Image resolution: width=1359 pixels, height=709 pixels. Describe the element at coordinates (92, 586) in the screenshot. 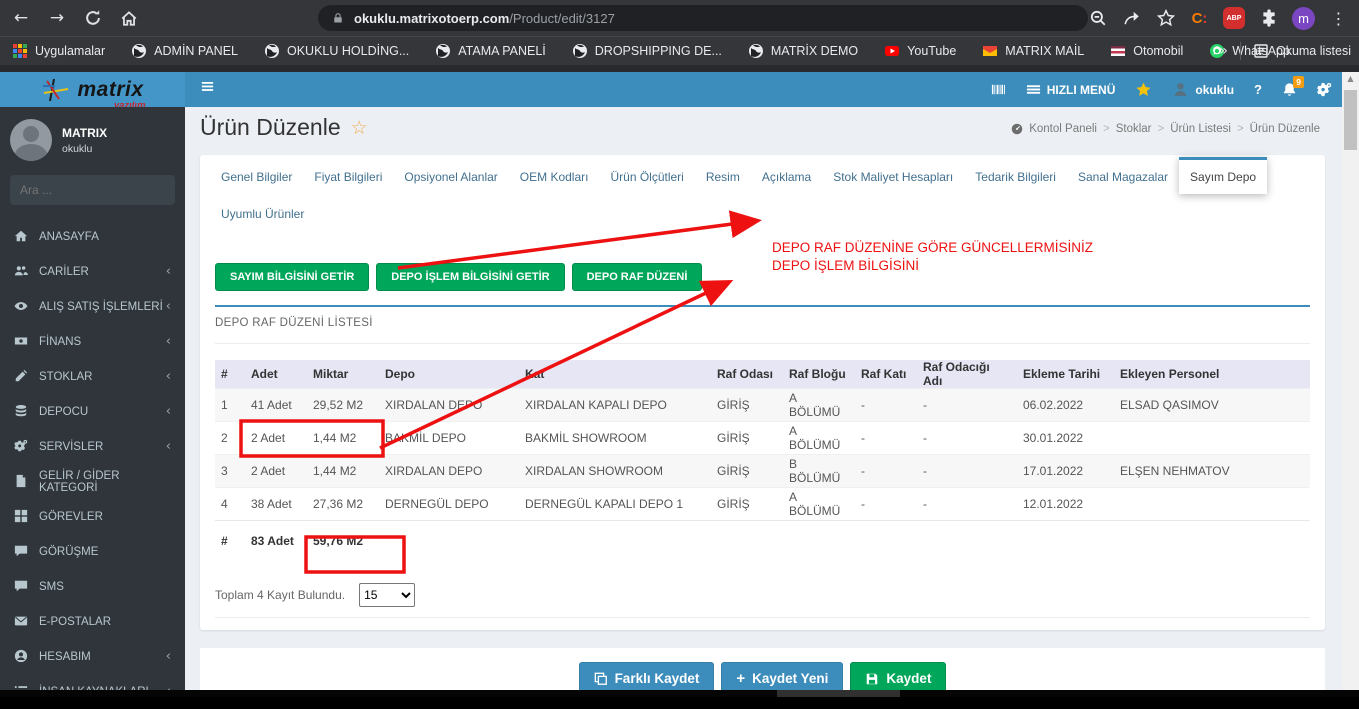

I see `sidebar-item-sms: SMS` at that location.